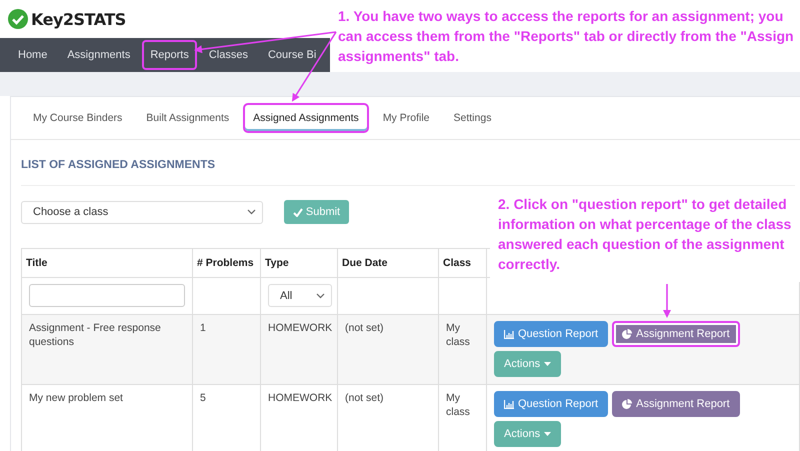 The height and width of the screenshot is (451, 800). Describe the element at coordinates (300, 295) in the screenshot. I see `type-filter-select: All` at that location.